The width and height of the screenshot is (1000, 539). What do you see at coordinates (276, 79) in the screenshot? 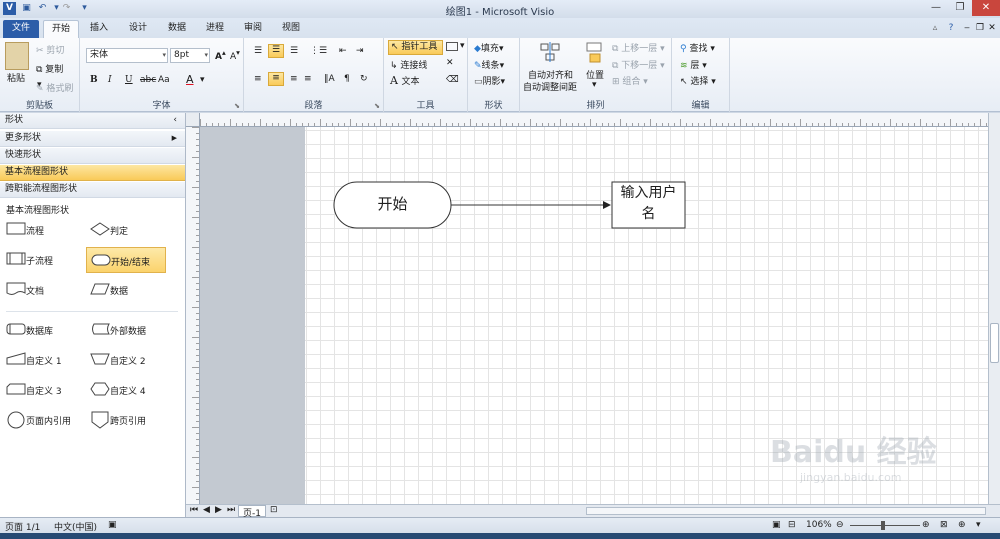
I see `align-center-icon: ≡` at bounding box center [276, 79].